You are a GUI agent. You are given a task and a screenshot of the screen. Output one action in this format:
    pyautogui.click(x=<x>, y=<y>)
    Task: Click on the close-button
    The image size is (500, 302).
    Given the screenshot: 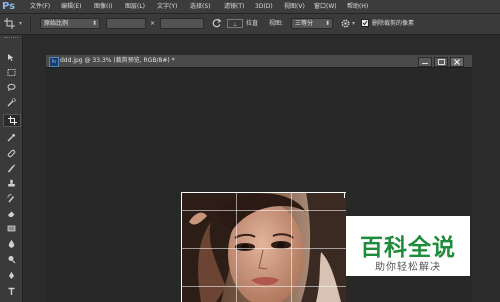 What is the action you would take?
    pyautogui.click(x=457, y=62)
    